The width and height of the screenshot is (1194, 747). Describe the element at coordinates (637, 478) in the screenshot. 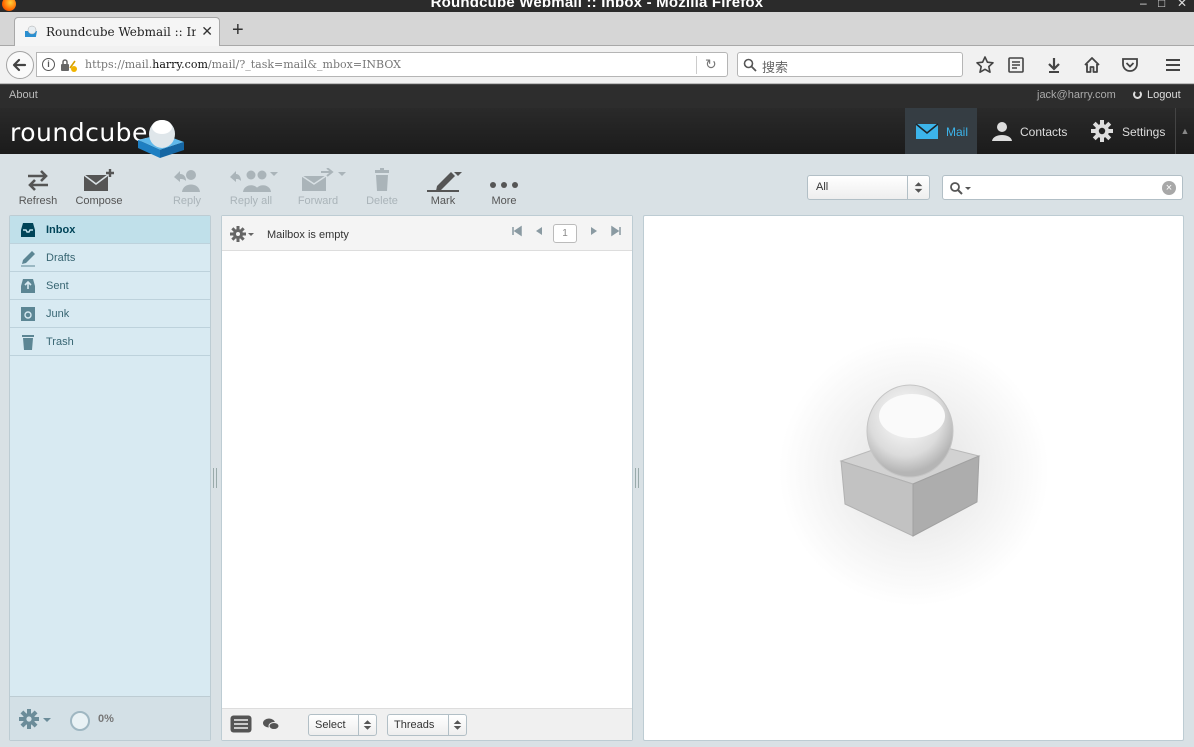

I see `preview-splitter` at that location.